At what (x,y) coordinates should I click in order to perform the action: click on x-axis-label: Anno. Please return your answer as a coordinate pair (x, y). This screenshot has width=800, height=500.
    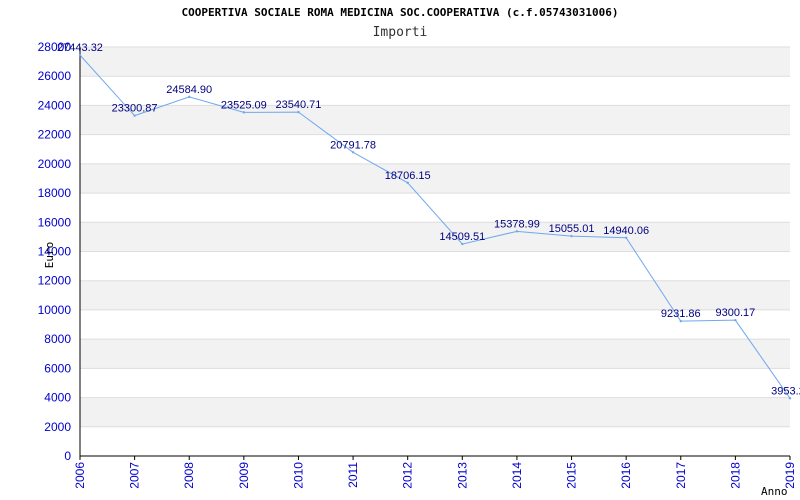
    Looking at the image, I should click on (774, 491).